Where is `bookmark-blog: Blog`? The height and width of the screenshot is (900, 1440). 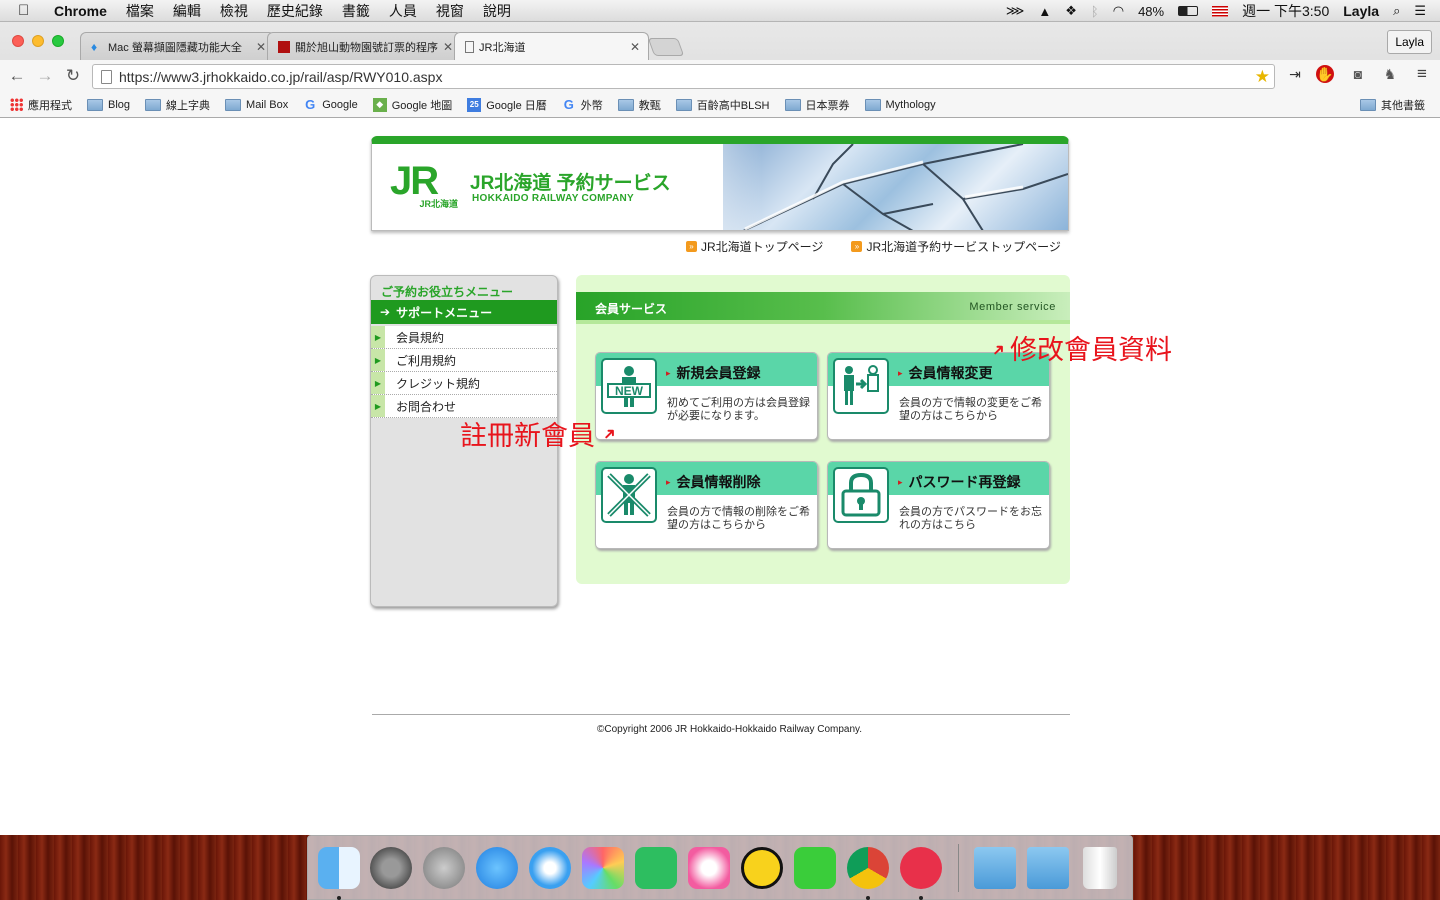 bookmark-blog: Blog is located at coordinates (108, 104).